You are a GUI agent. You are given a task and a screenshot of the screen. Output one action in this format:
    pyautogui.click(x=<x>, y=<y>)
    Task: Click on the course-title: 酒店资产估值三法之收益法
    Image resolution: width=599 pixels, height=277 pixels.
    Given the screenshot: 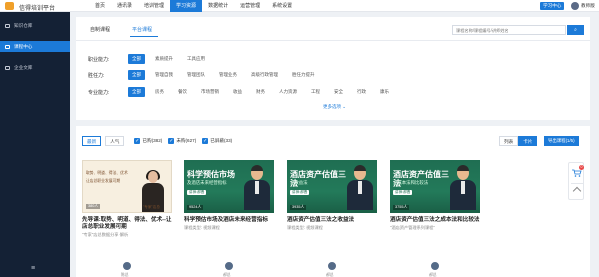 What is the action you would take?
    pyautogui.click(x=332, y=220)
    